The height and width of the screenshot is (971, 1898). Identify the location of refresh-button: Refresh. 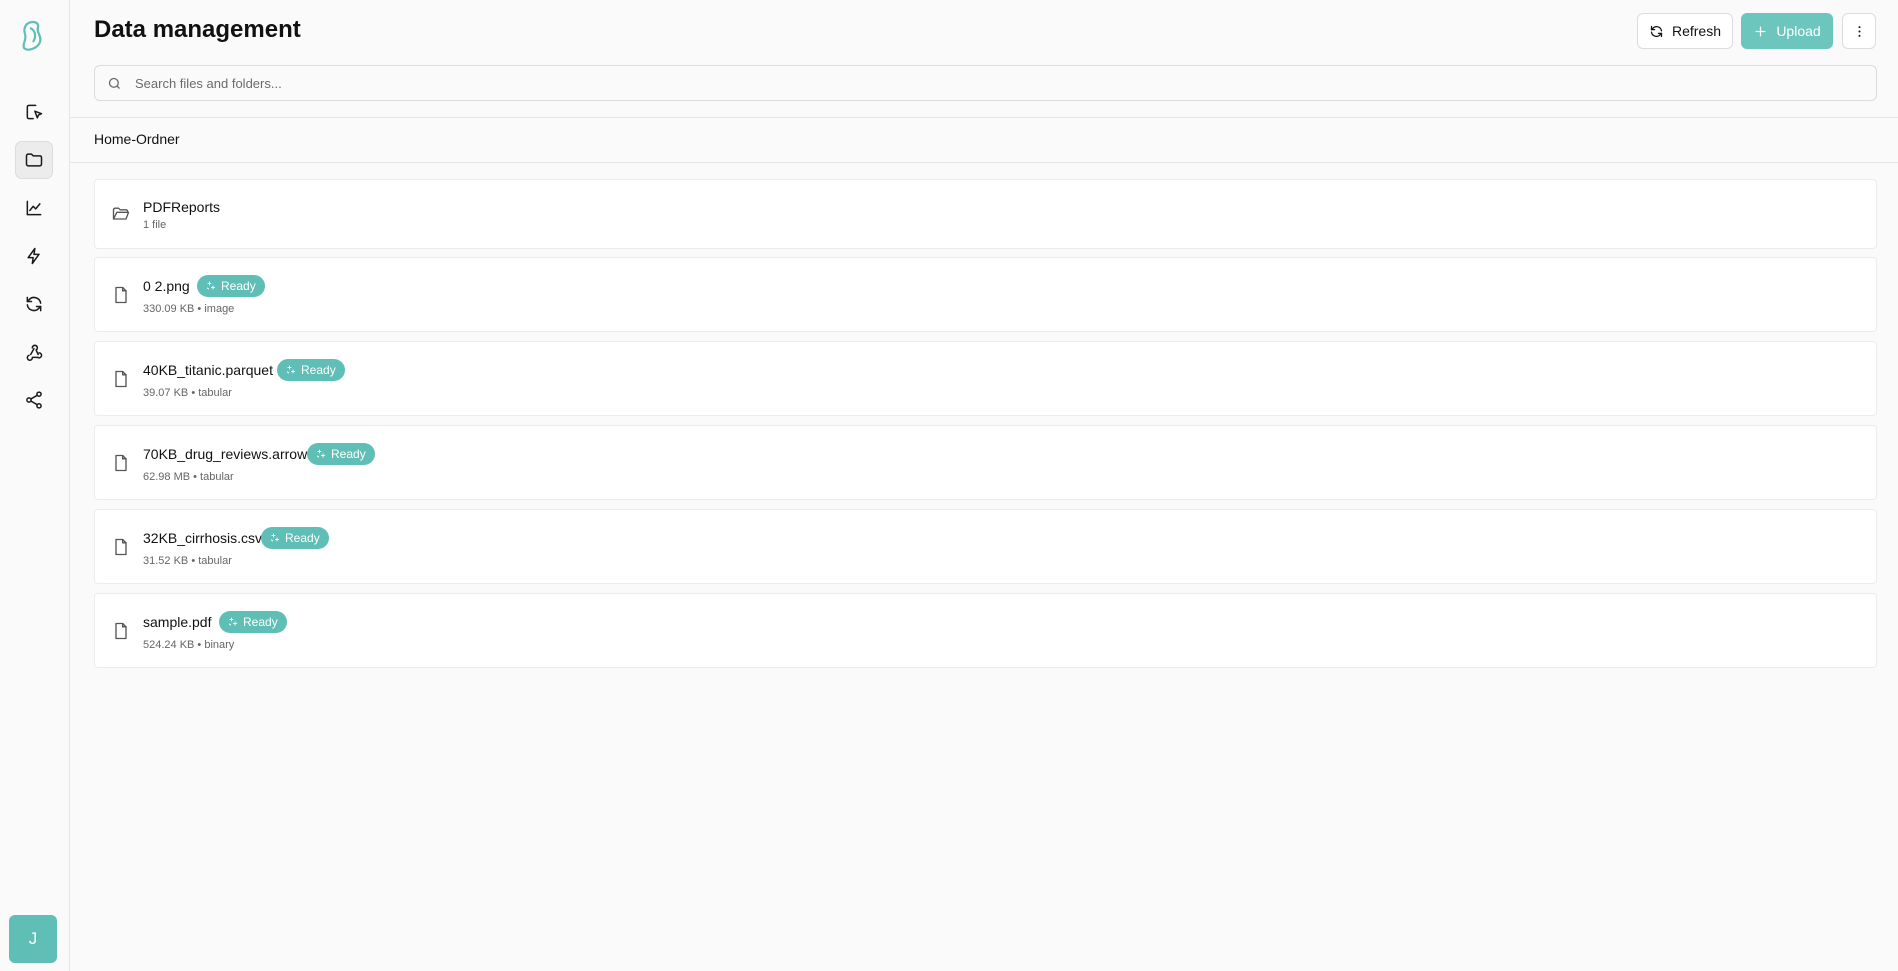
(1685, 31).